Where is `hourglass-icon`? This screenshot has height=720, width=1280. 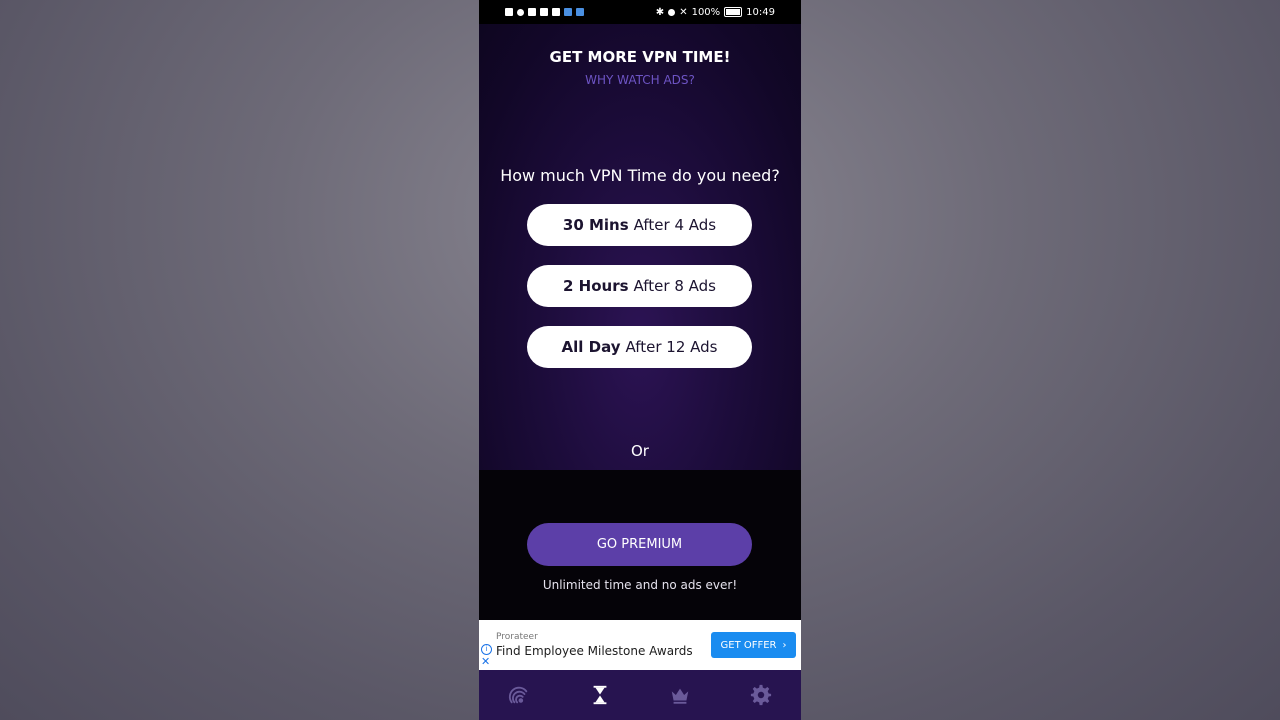
hourglass-icon is located at coordinates (600, 695).